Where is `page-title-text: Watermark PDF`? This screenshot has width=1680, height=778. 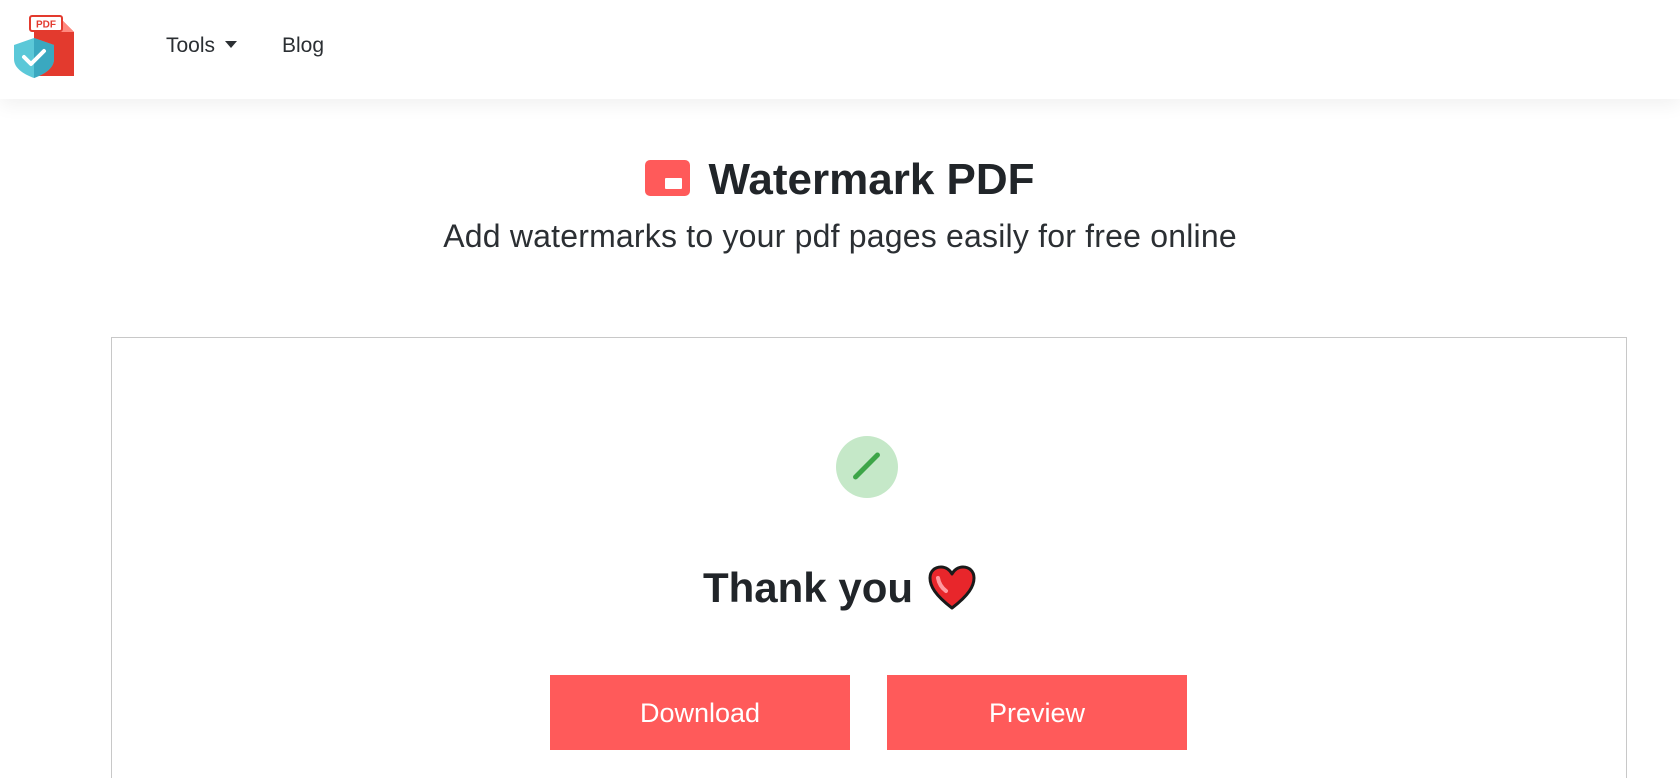 page-title-text: Watermark PDF is located at coordinates (871, 179).